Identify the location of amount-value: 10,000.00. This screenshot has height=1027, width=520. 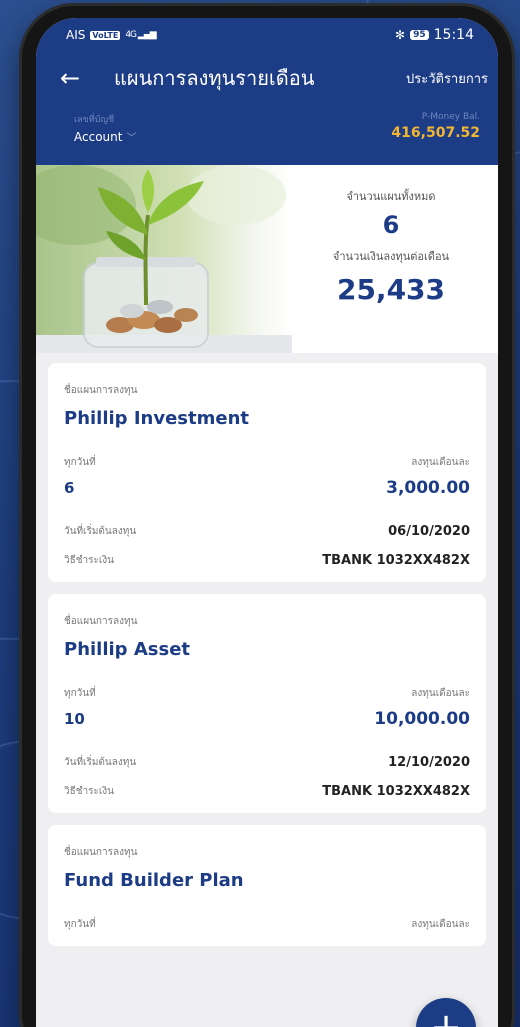
(422, 719).